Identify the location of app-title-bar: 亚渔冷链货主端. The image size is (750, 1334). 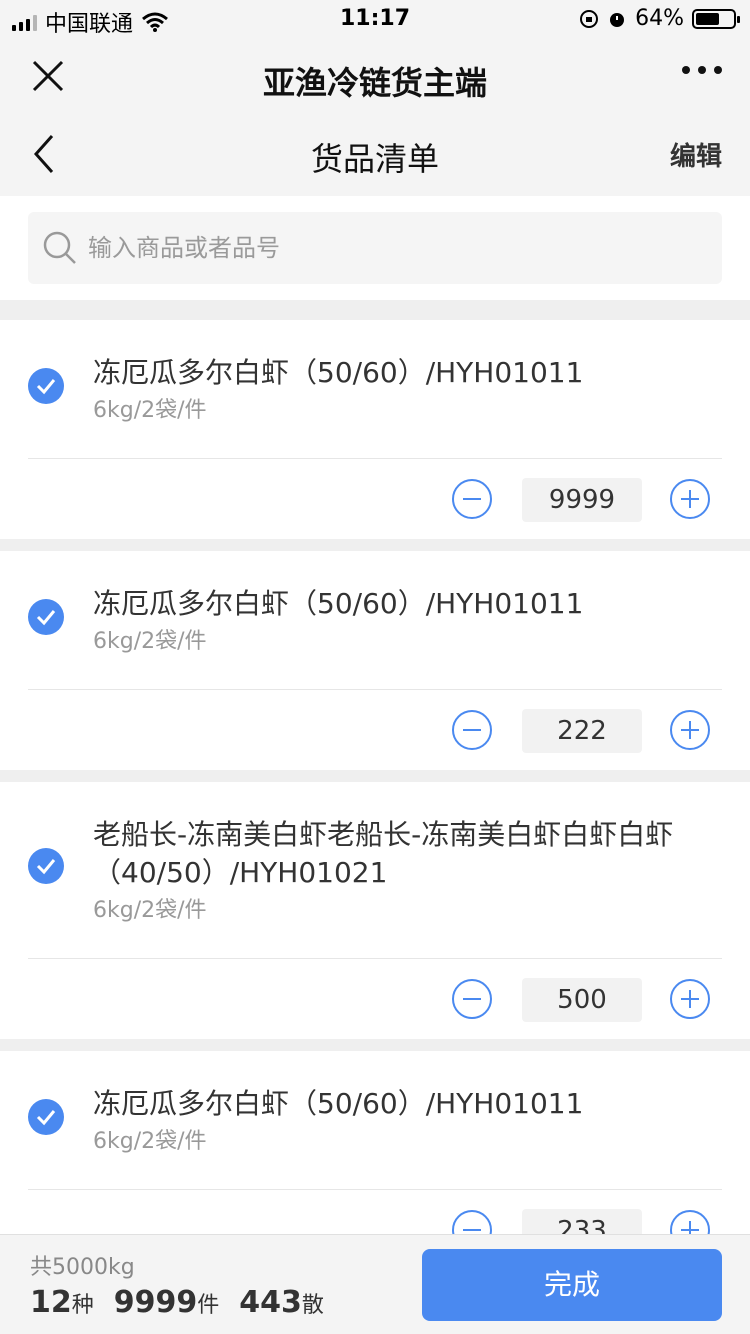
(375, 77).